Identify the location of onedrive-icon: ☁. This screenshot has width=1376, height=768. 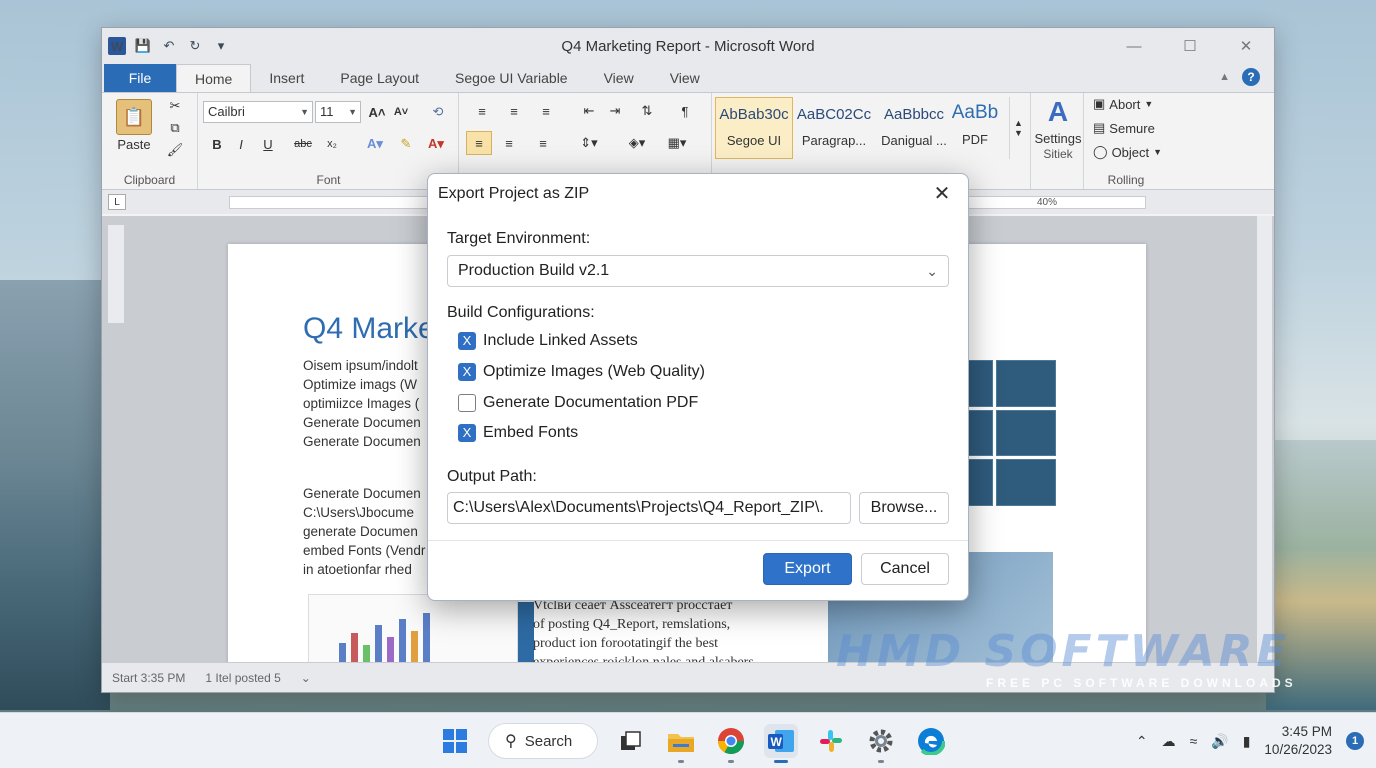
(1169, 741).